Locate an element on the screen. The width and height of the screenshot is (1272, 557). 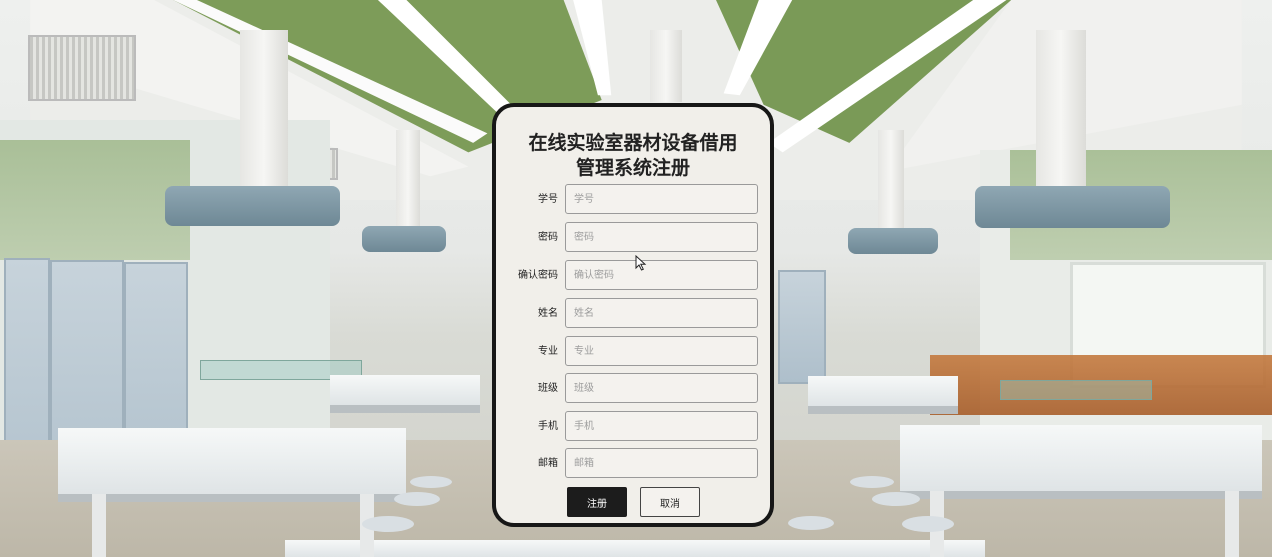
lab-bench-mid-right is located at coordinates (883, 395).